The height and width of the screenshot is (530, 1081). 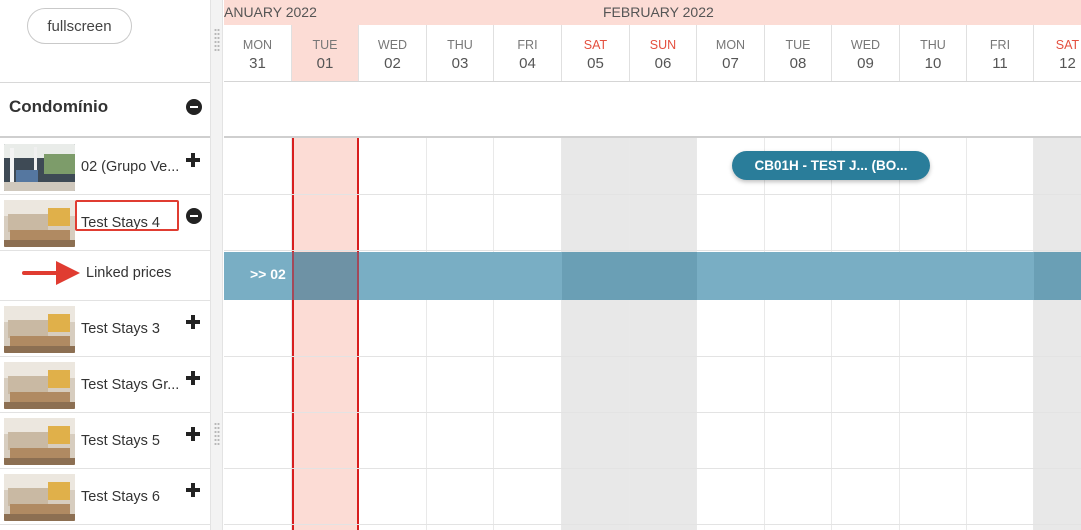 What do you see at coordinates (663, 63) in the screenshot?
I see `day-number: 06` at bounding box center [663, 63].